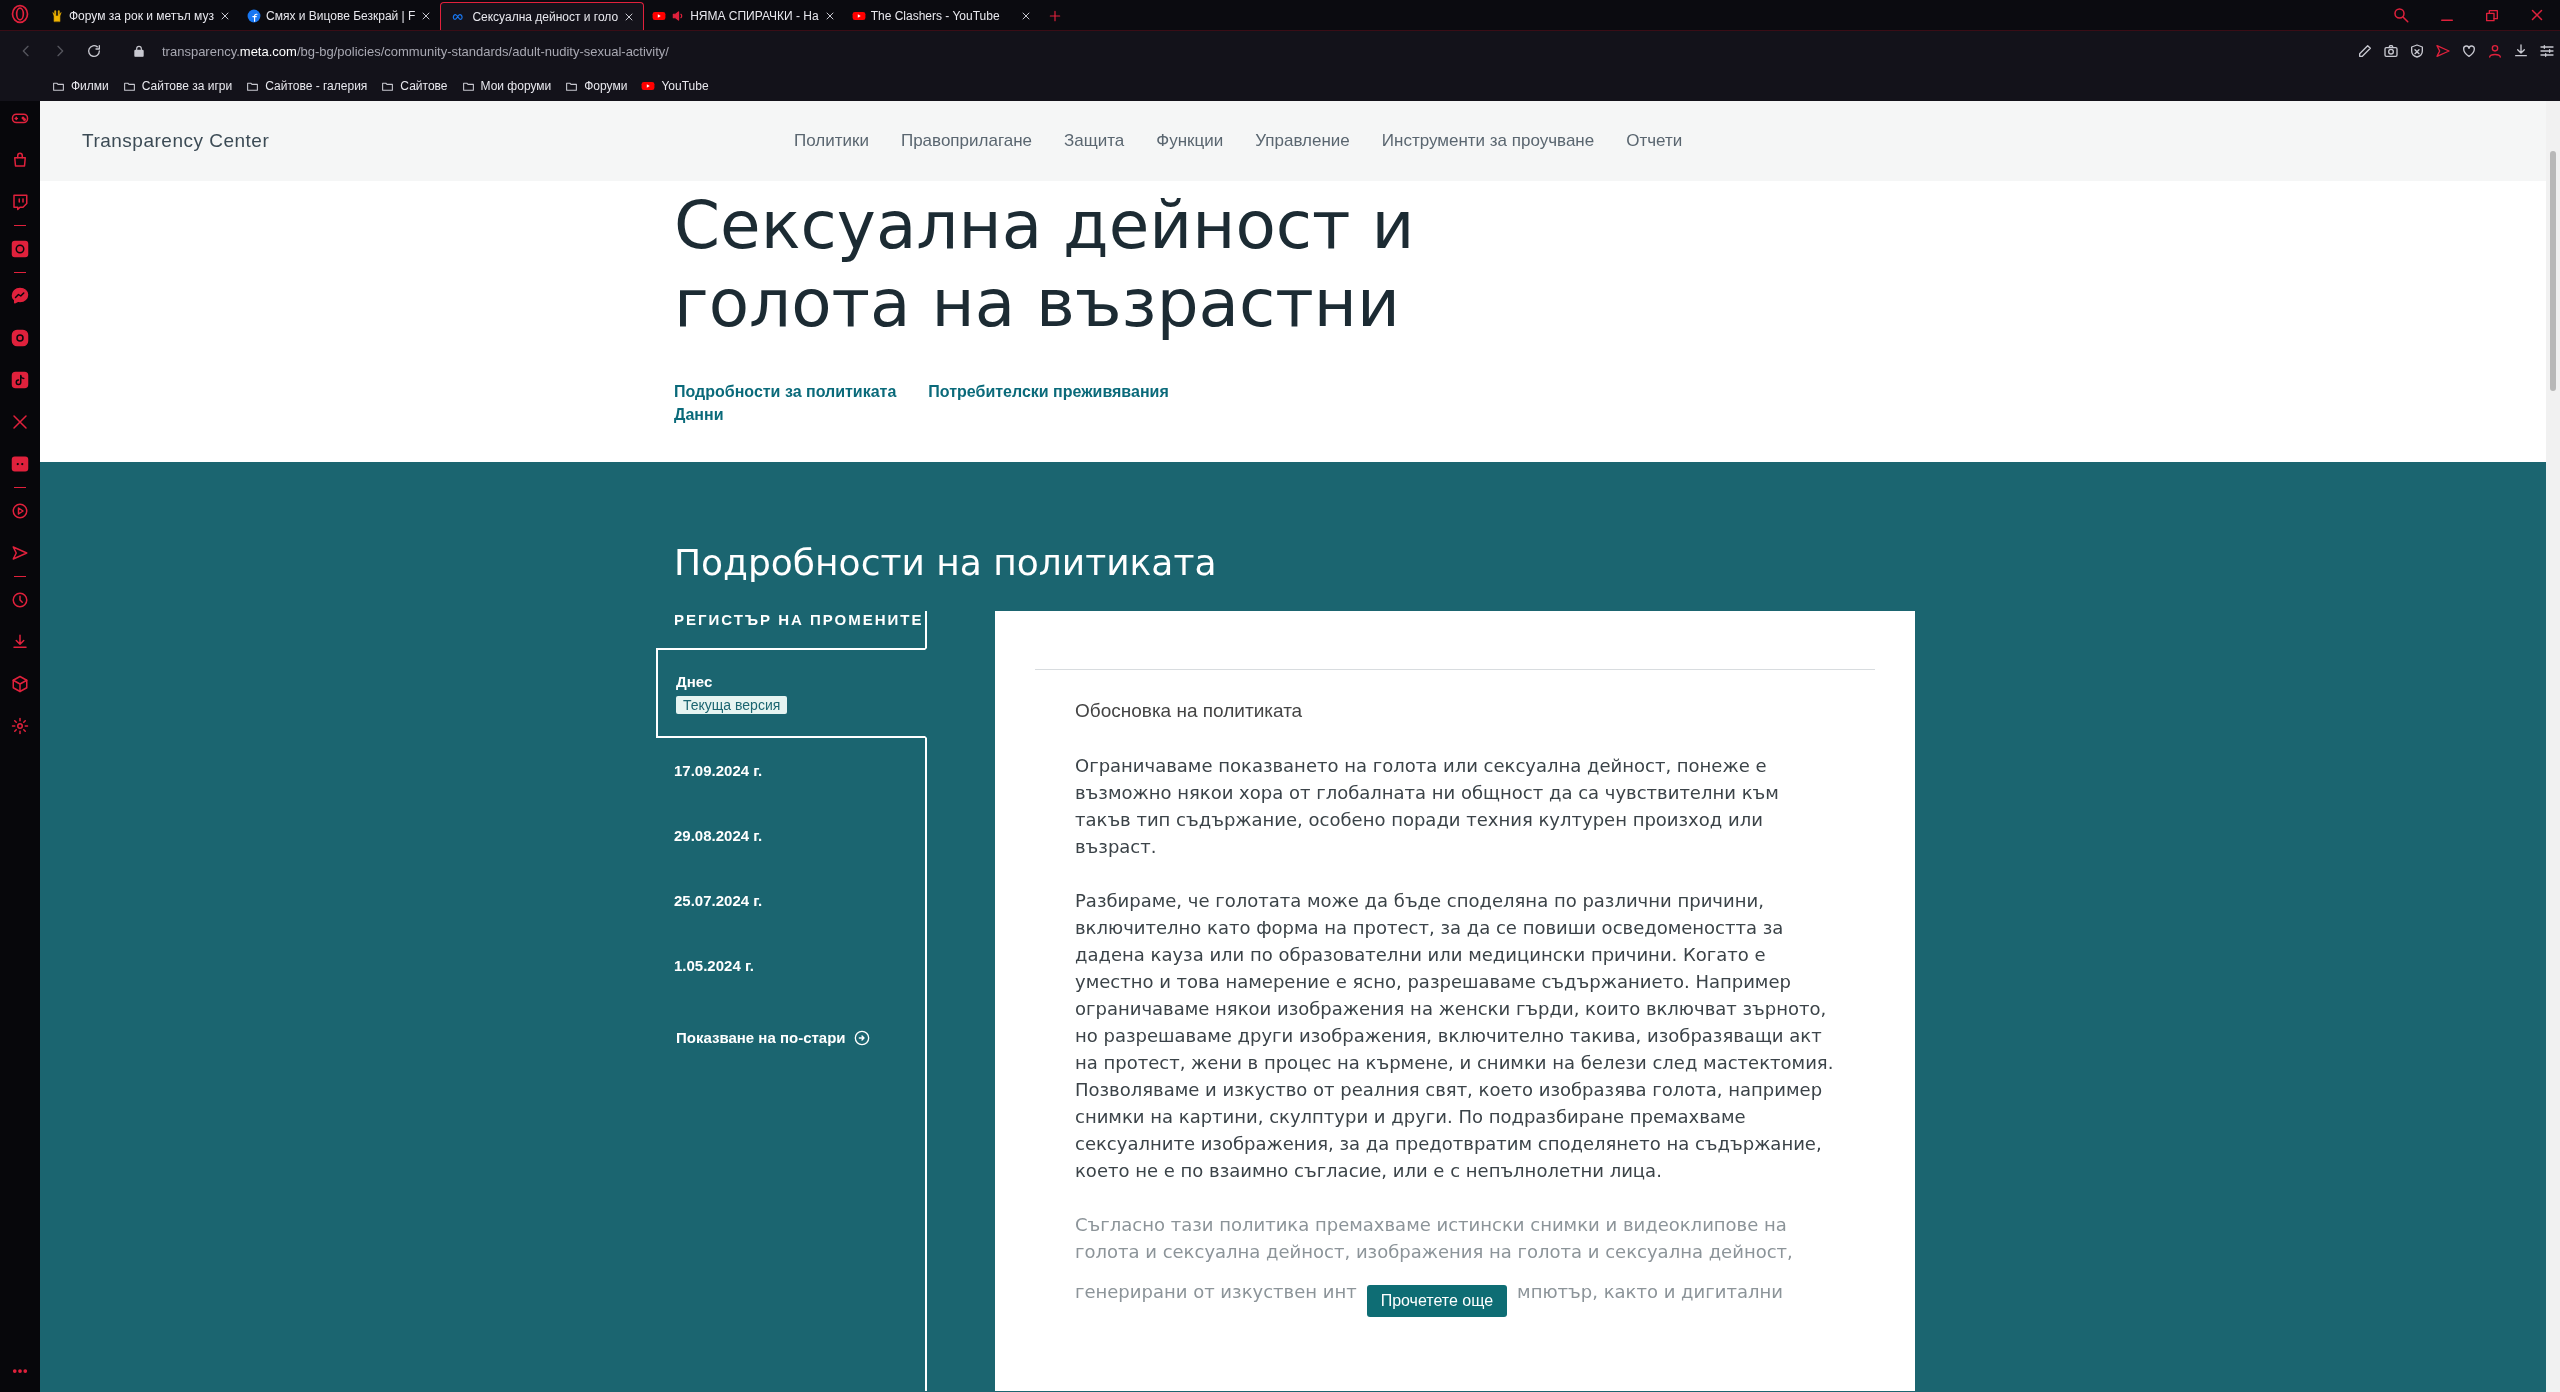 This screenshot has width=2560, height=1392. What do you see at coordinates (1488, 141) in the screenshot?
I see `nav-link: Инструменти за проучване` at bounding box center [1488, 141].